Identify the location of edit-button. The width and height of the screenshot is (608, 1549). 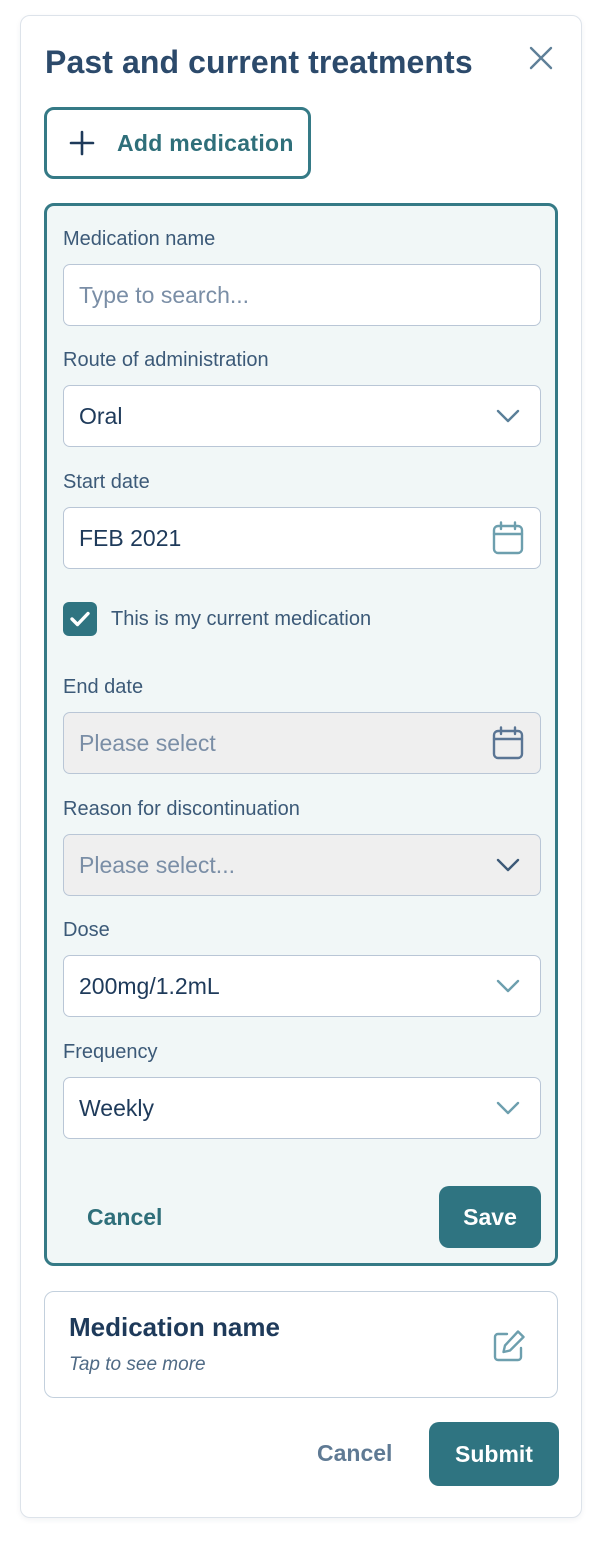
(509, 1346).